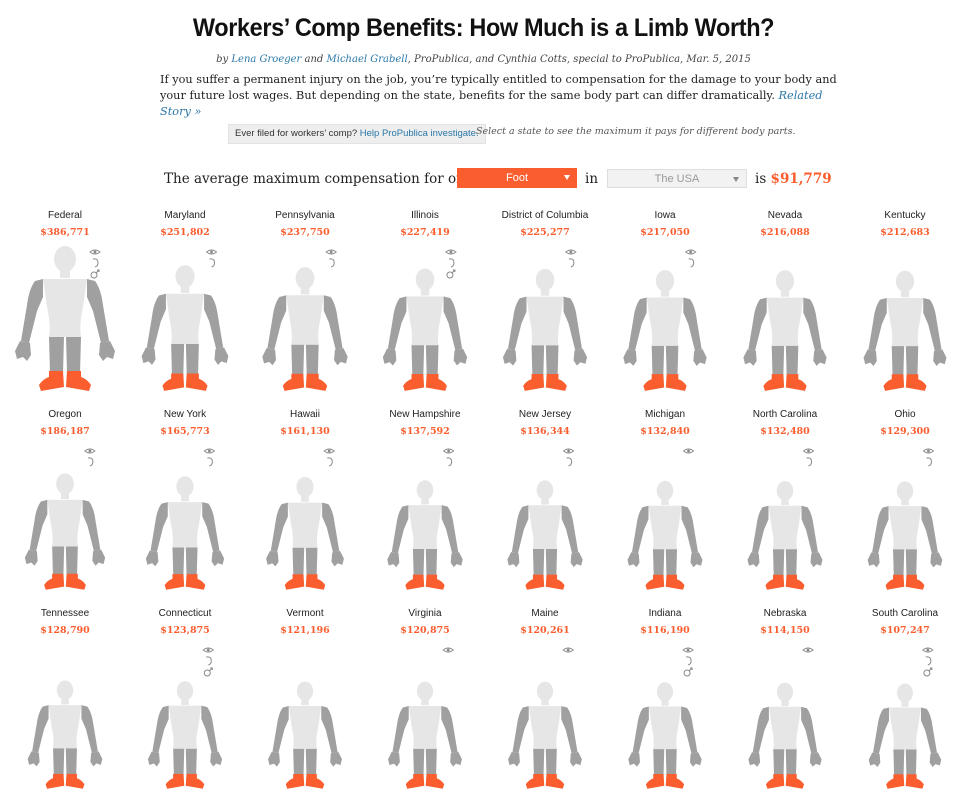 This screenshot has width=967, height=798. I want to click on state-foot-value: $237,750, so click(305, 232).